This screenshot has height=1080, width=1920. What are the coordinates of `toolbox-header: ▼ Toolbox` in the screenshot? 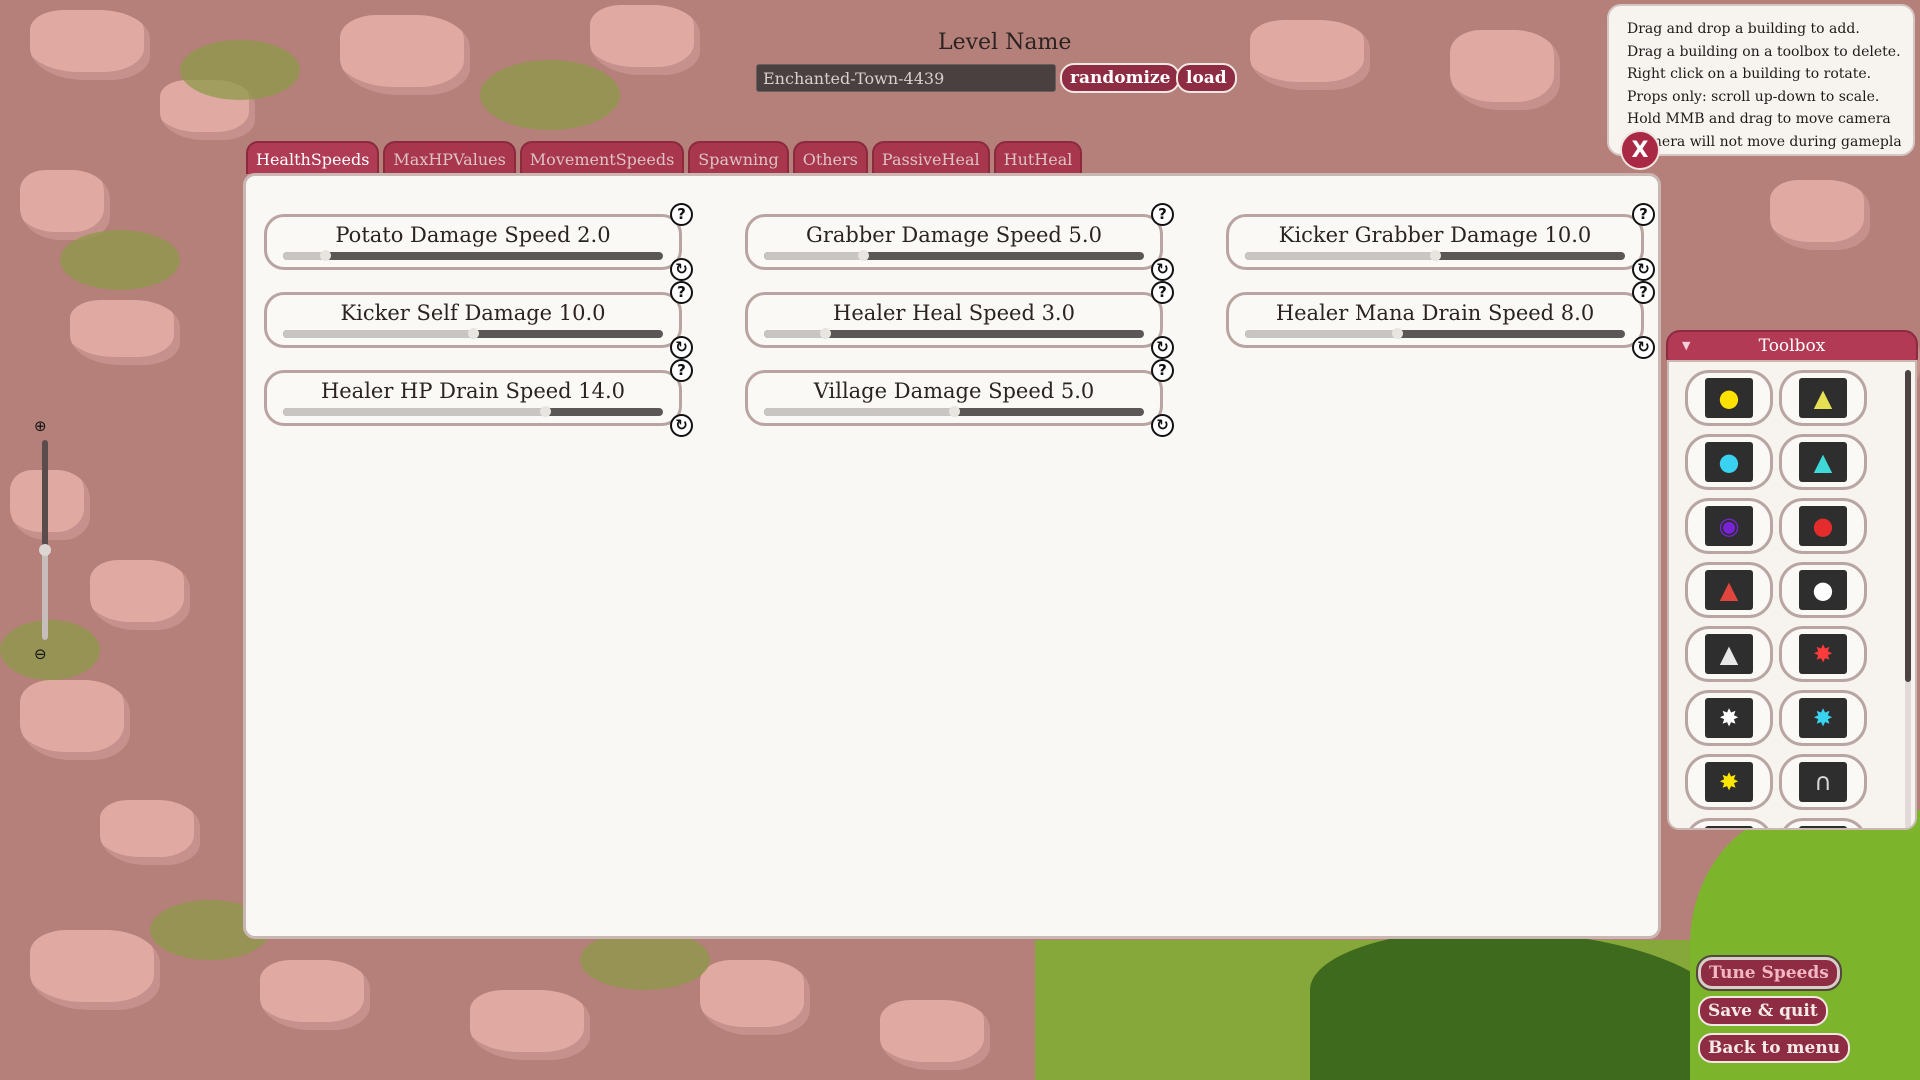 It's located at (1792, 346).